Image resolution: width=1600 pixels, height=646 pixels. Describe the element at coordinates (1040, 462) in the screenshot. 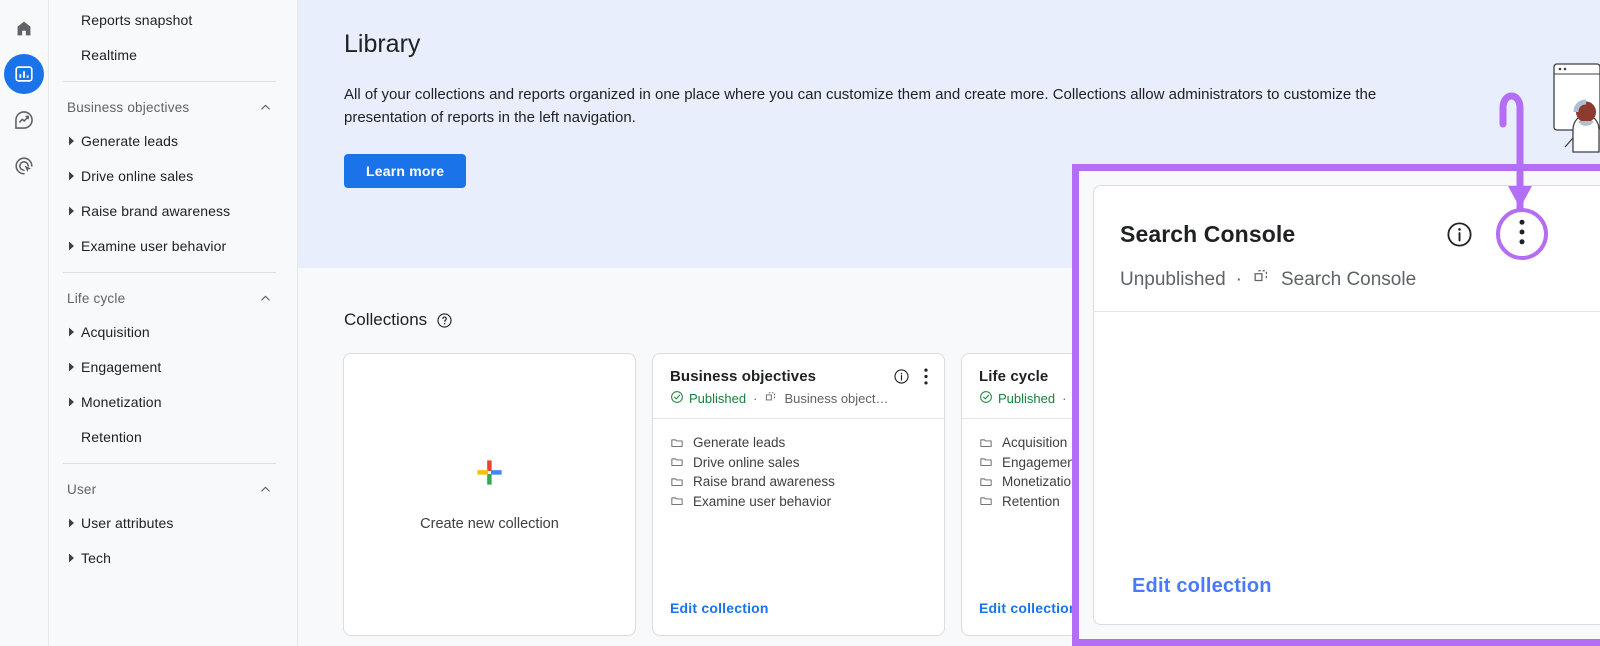

I see `list-item-label: Engagement` at that location.